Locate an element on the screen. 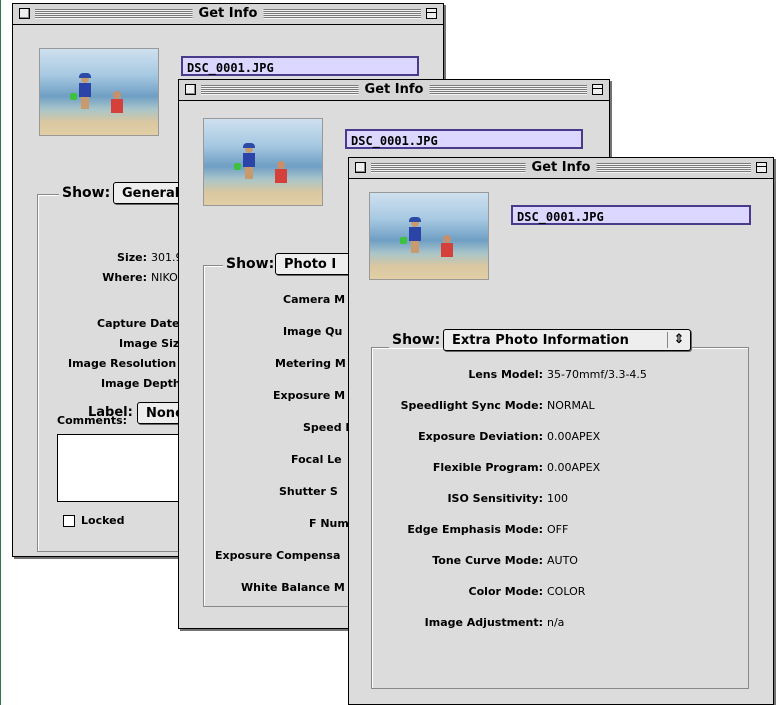 The image size is (776, 705). focal-length-label: Focal Le is located at coordinates (316, 459).